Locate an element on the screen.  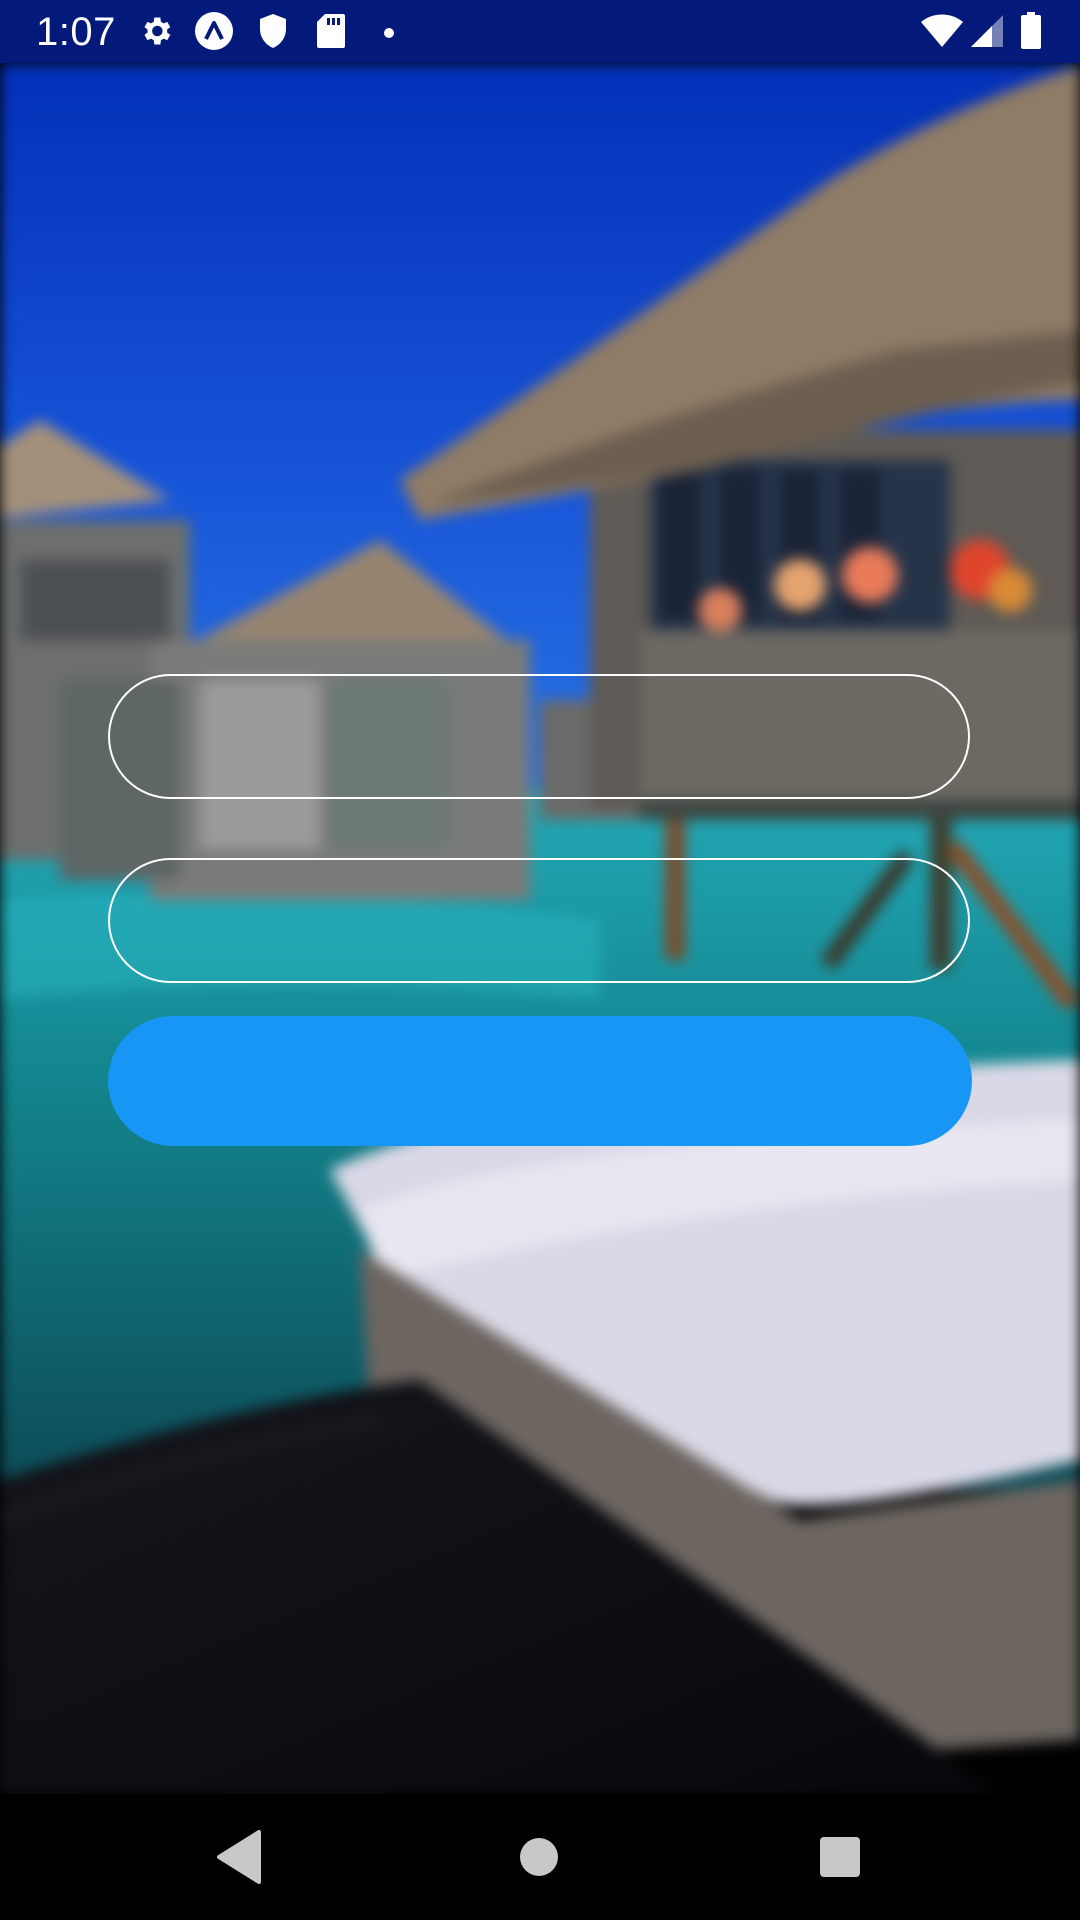
wifi-icon is located at coordinates (942, 33).